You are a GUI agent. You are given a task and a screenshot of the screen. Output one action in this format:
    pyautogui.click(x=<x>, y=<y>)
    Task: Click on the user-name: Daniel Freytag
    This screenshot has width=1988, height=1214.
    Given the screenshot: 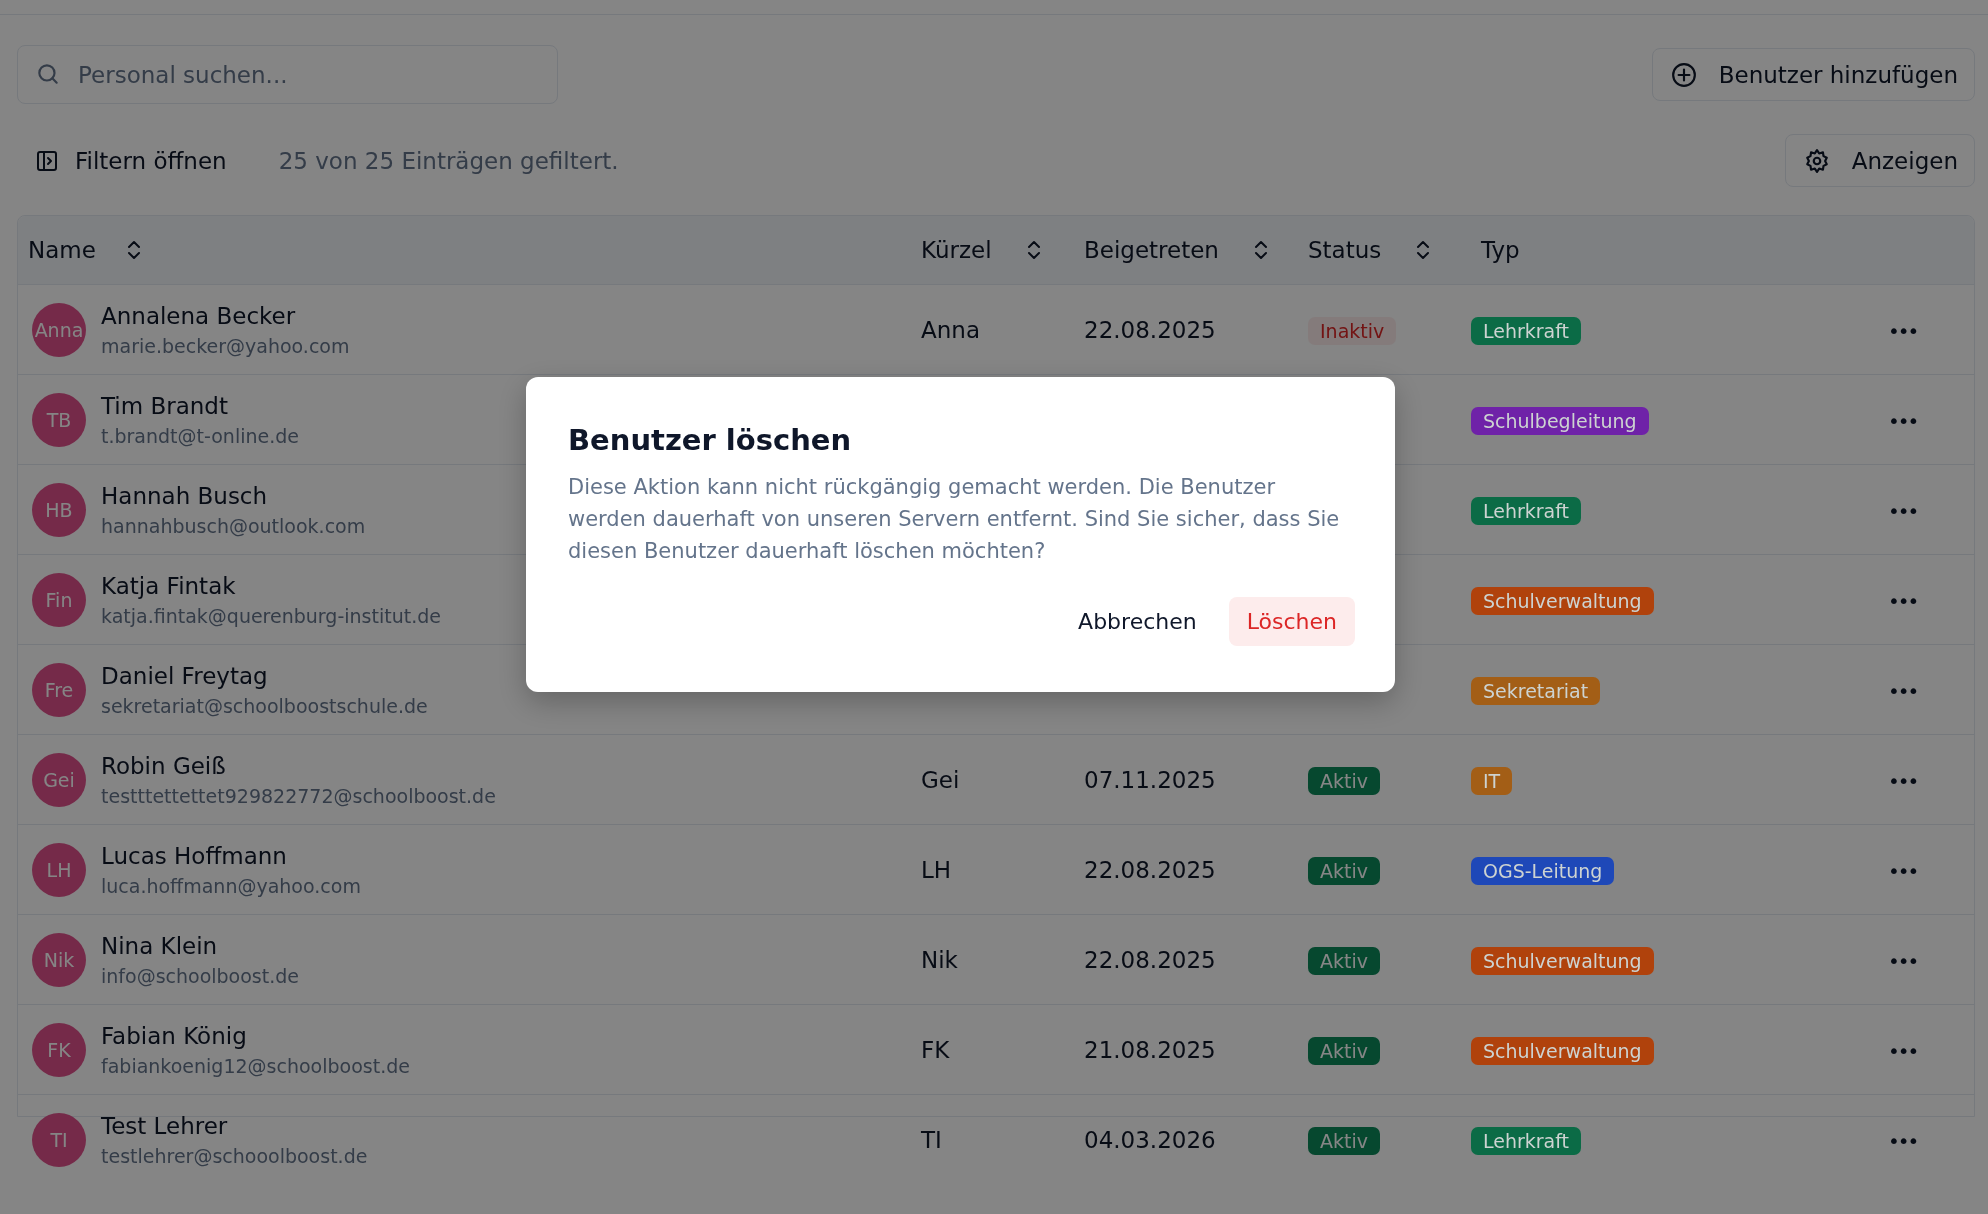 What is the action you would take?
    pyautogui.click(x=185, y=676)
    